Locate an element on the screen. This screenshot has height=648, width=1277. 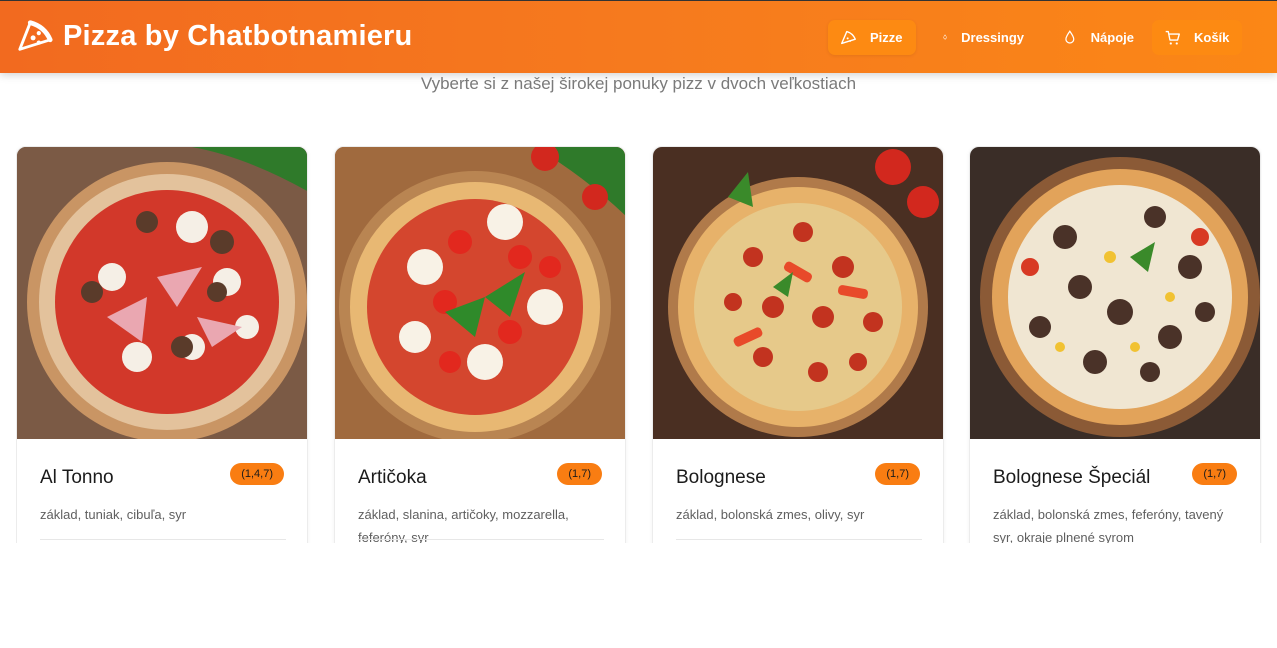
nav-item-napoje: Nápoje is located at coordinates (1098, 37).